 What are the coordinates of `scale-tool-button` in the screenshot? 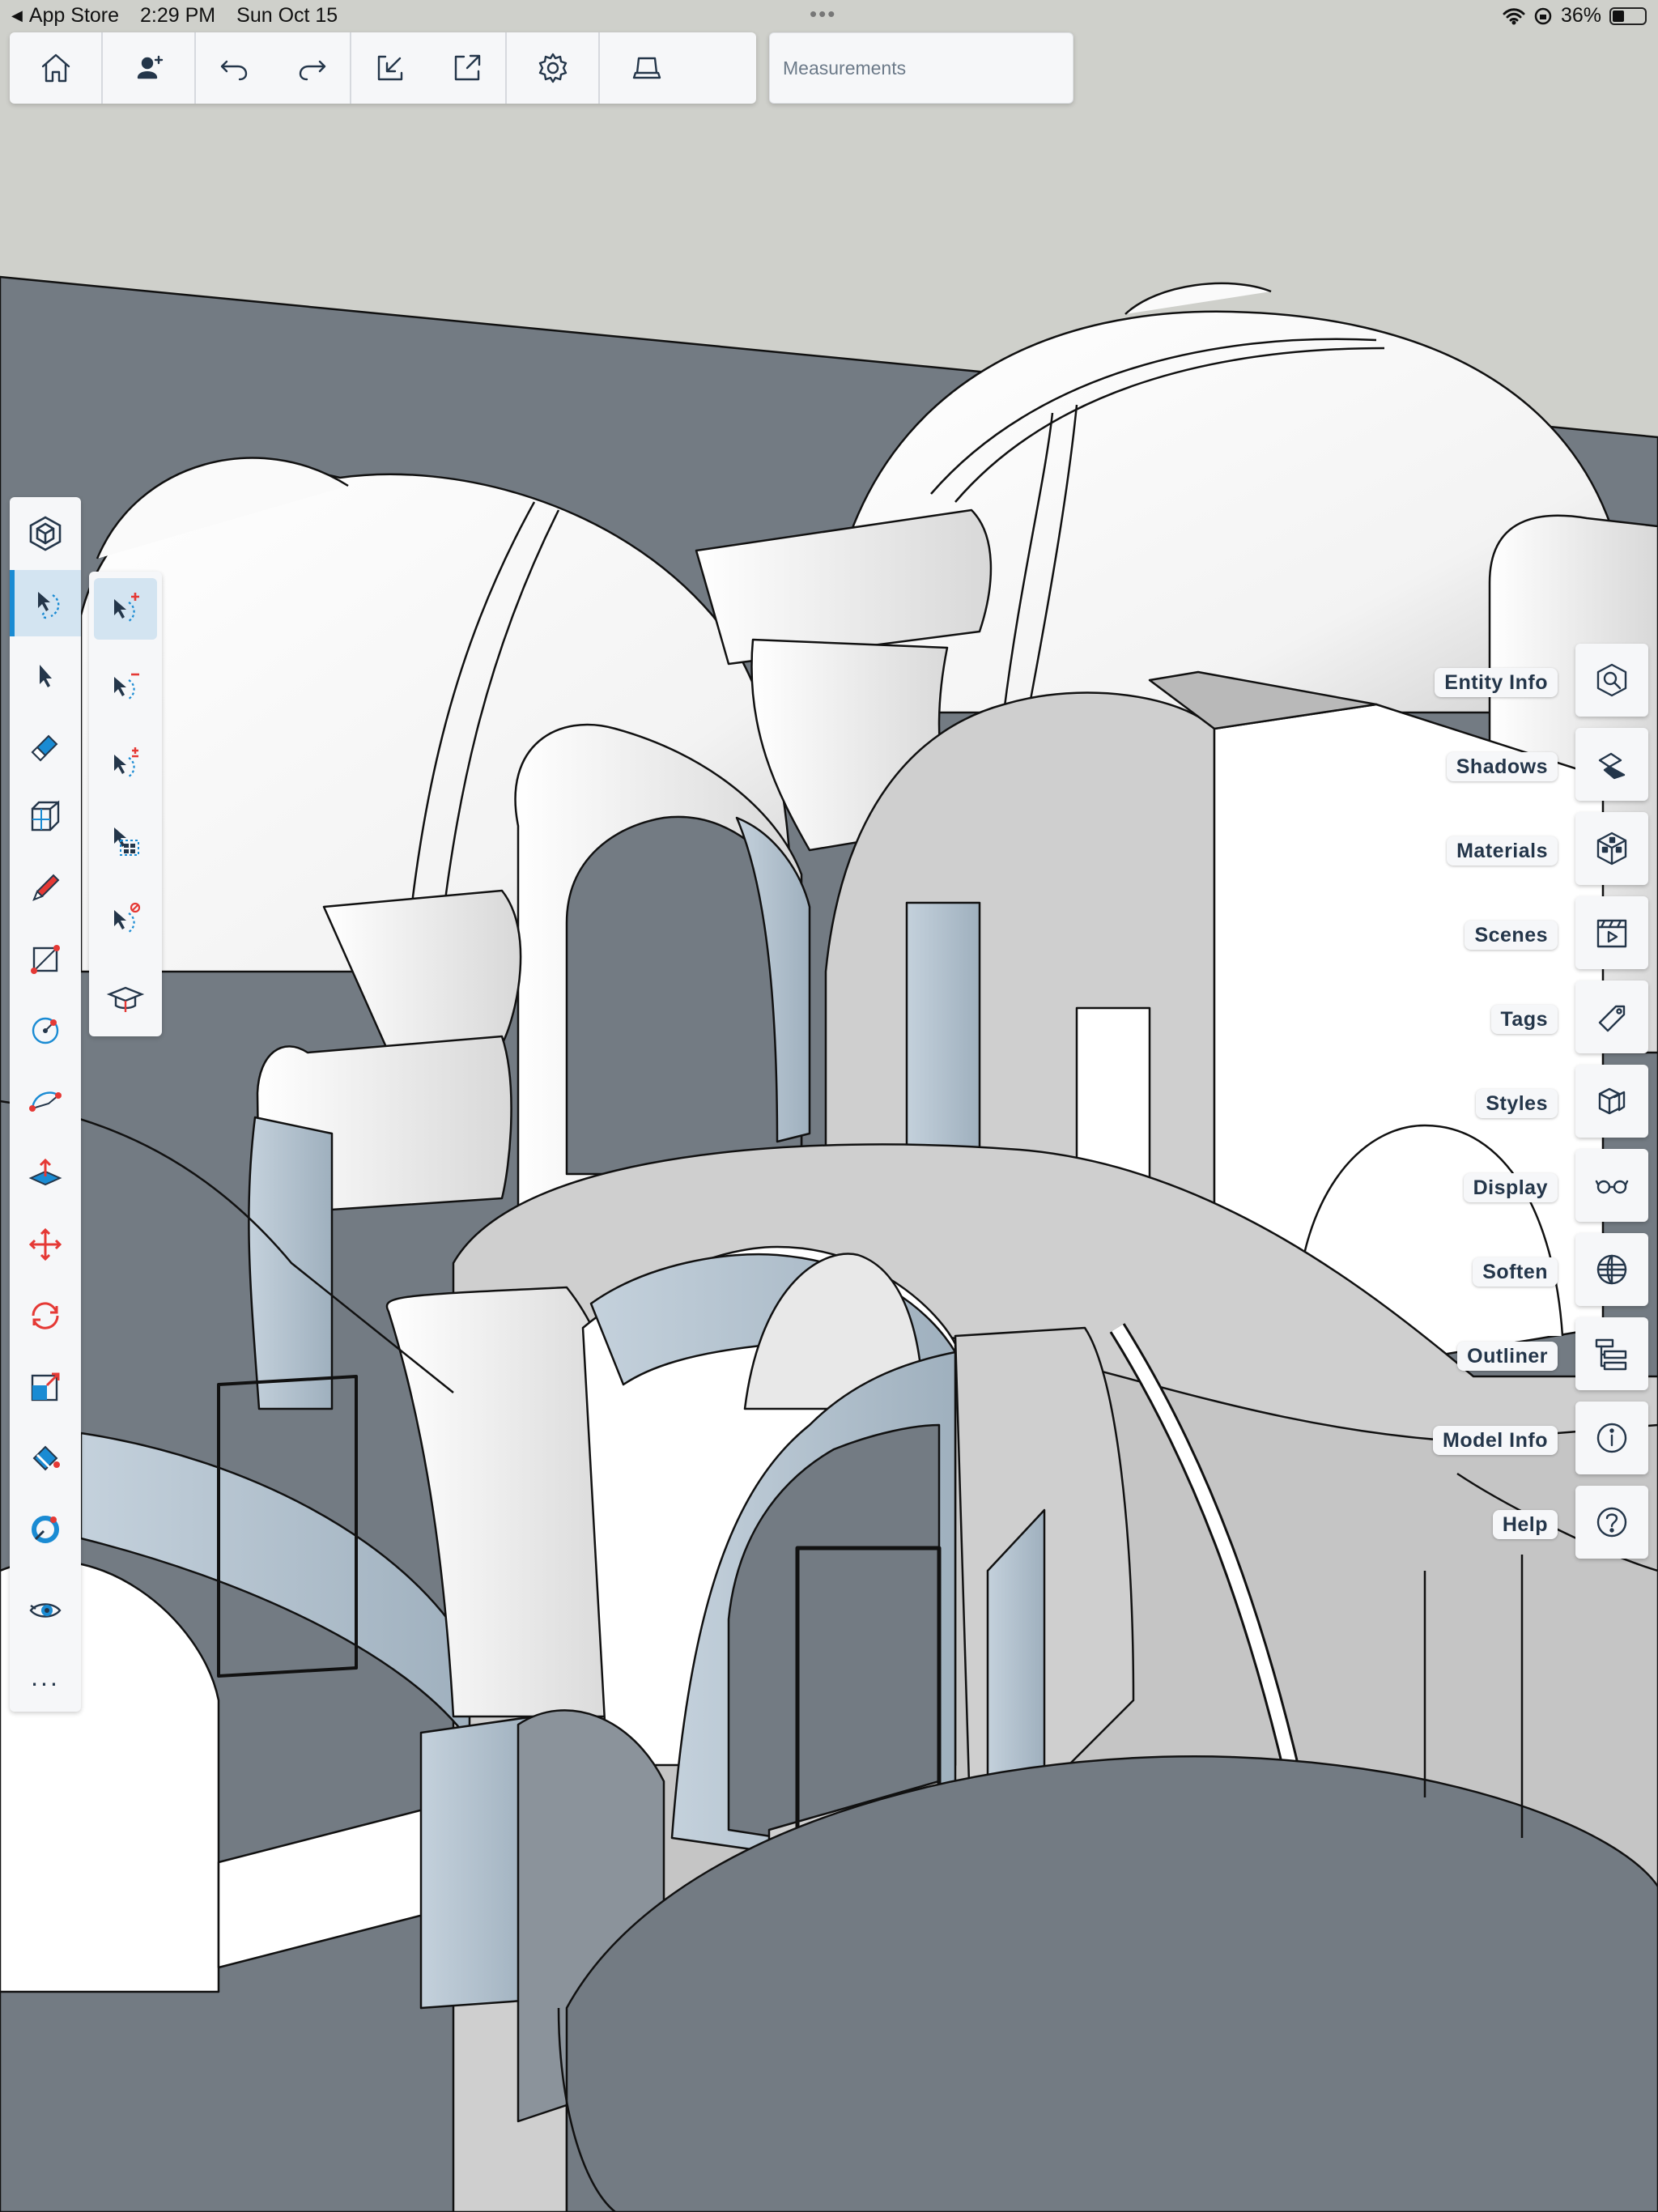 It's located at (45, 1387).